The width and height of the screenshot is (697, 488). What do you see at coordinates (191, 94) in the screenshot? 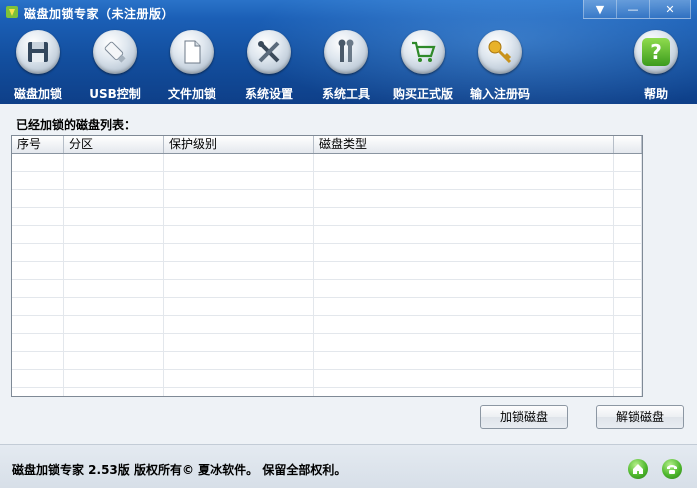
I see `toolbar-item-label: 文件加锁` at bounding box center [191, 94].